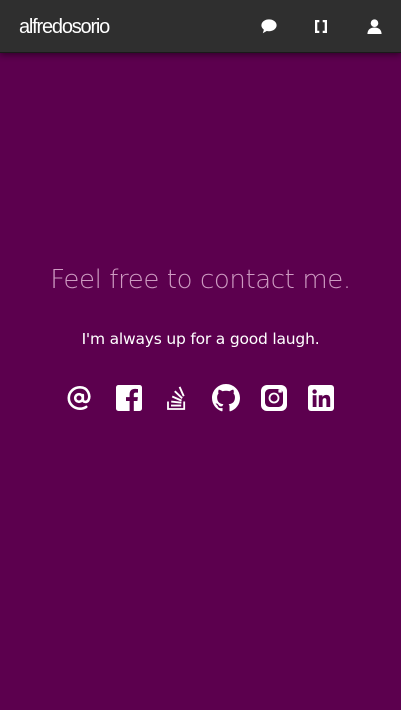  I want to click on user-icon, so click(374, 26).